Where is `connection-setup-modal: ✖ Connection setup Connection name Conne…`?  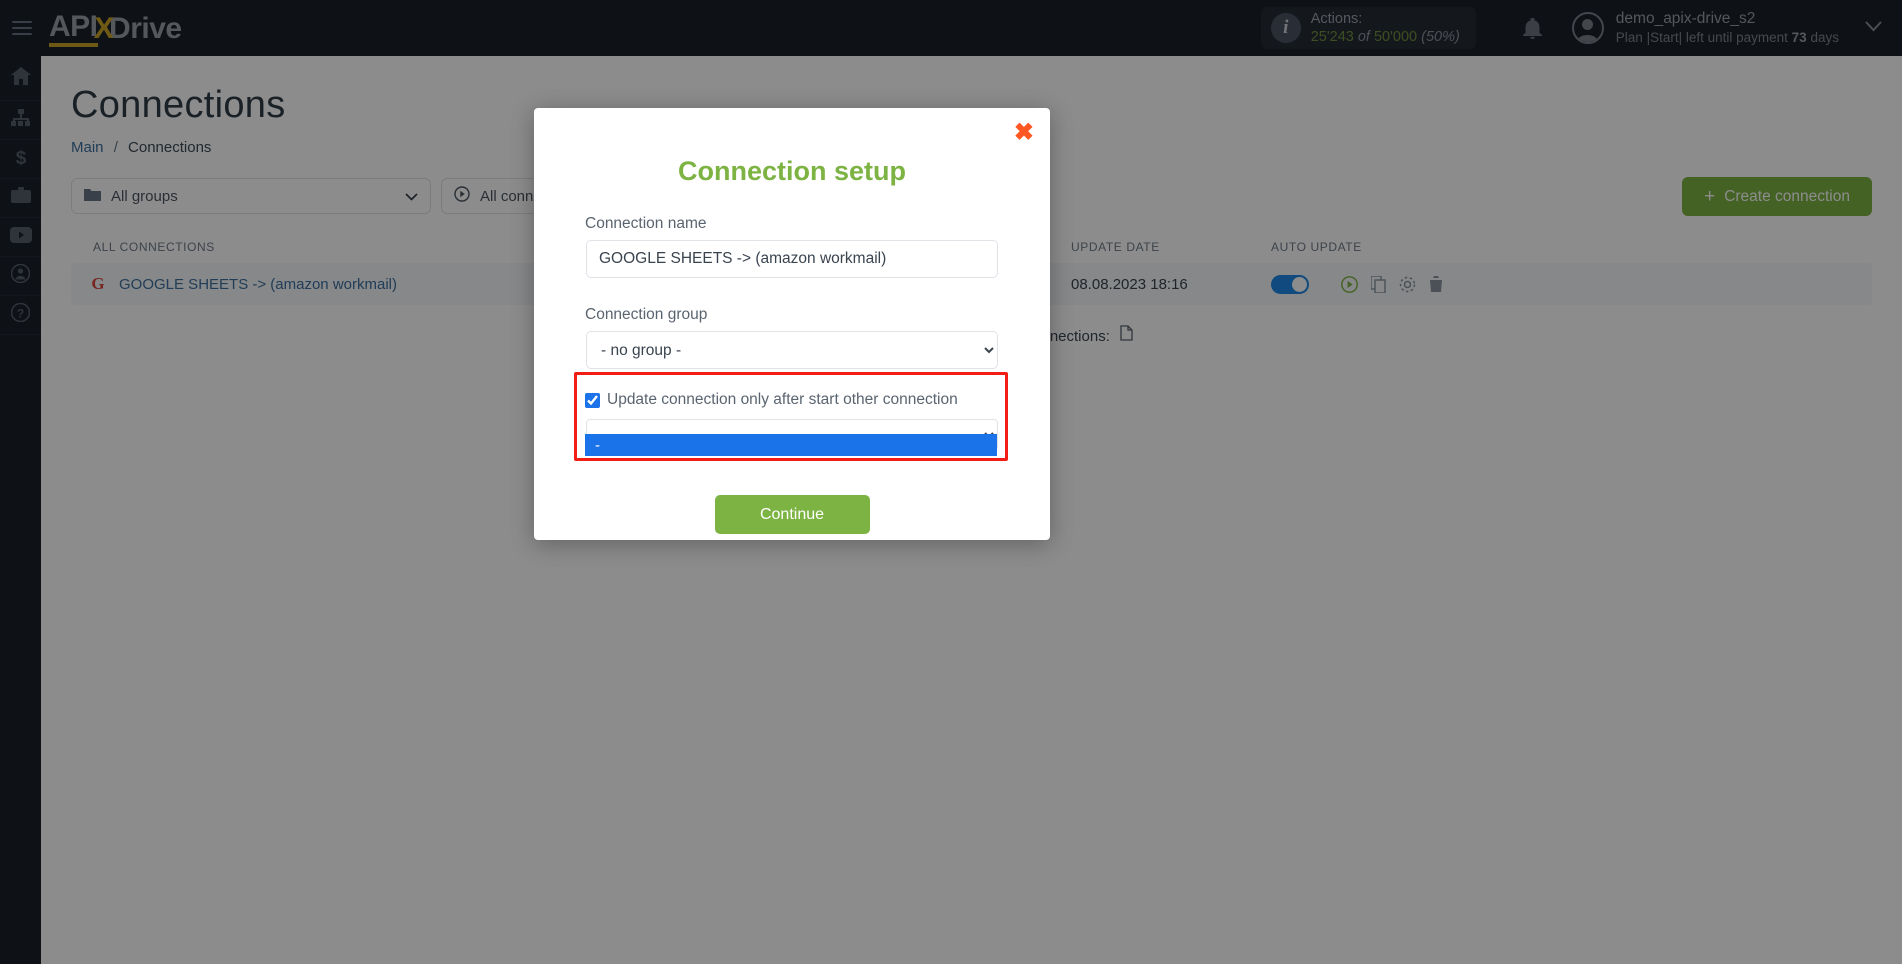 connection-setup-modal: ✖ Connection setup Connection name Conne… is located at coordinates (792, 324).